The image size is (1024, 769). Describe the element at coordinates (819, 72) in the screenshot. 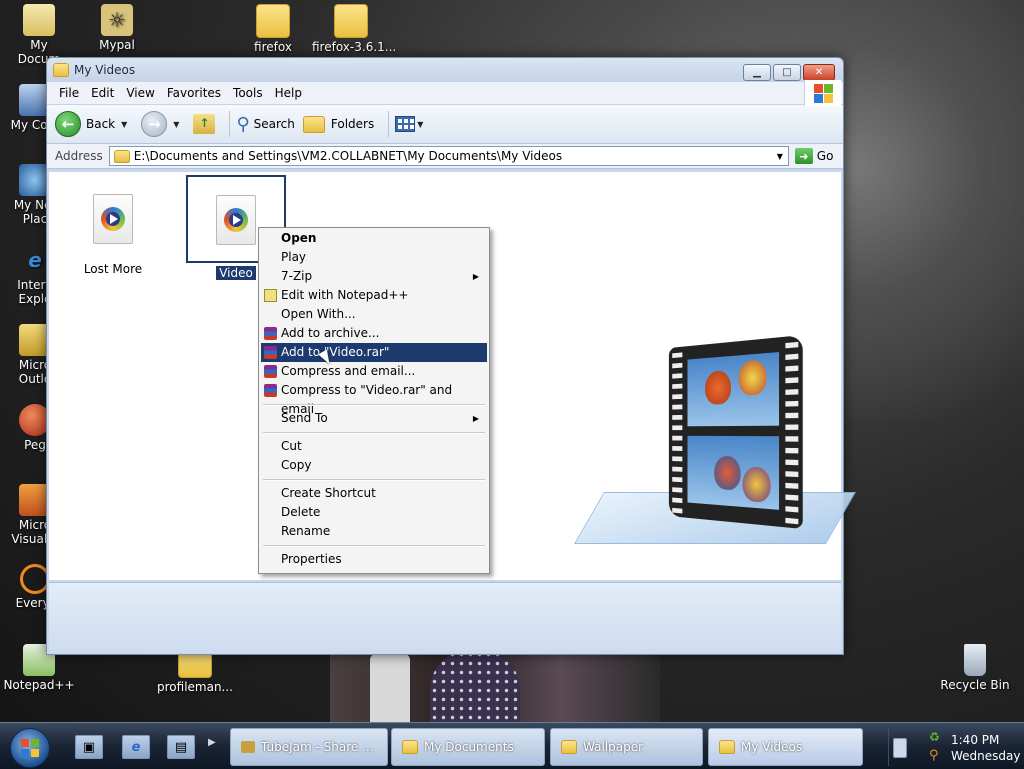

I see `close-button: ✕` at that location.